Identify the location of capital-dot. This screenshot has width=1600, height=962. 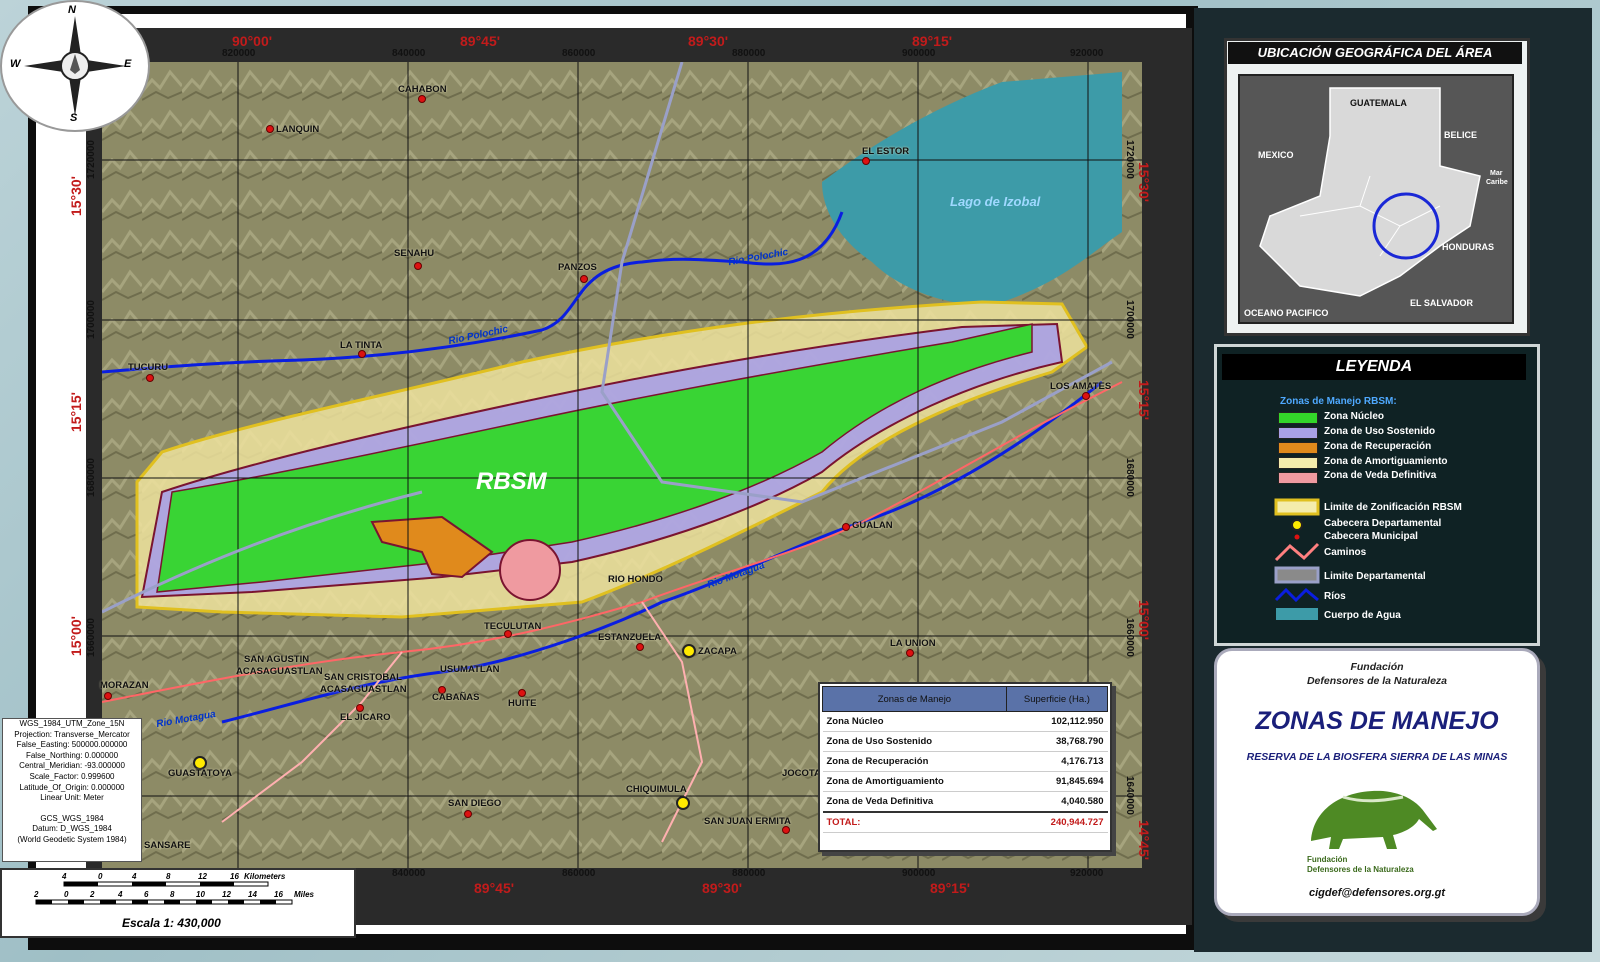
(689, 651).